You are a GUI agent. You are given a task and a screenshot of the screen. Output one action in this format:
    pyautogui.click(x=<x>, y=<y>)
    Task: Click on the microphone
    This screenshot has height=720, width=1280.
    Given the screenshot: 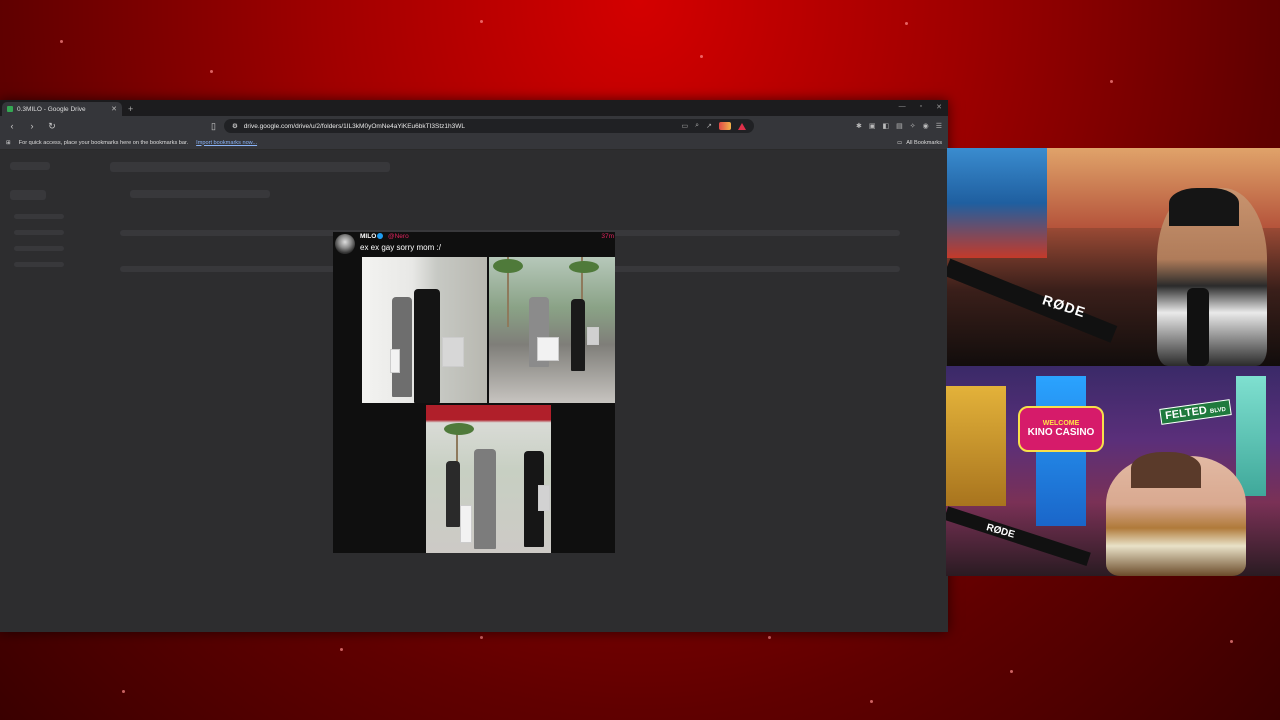 What is the action you would take?
    pyautogui.click(x=1198, y=327)
    